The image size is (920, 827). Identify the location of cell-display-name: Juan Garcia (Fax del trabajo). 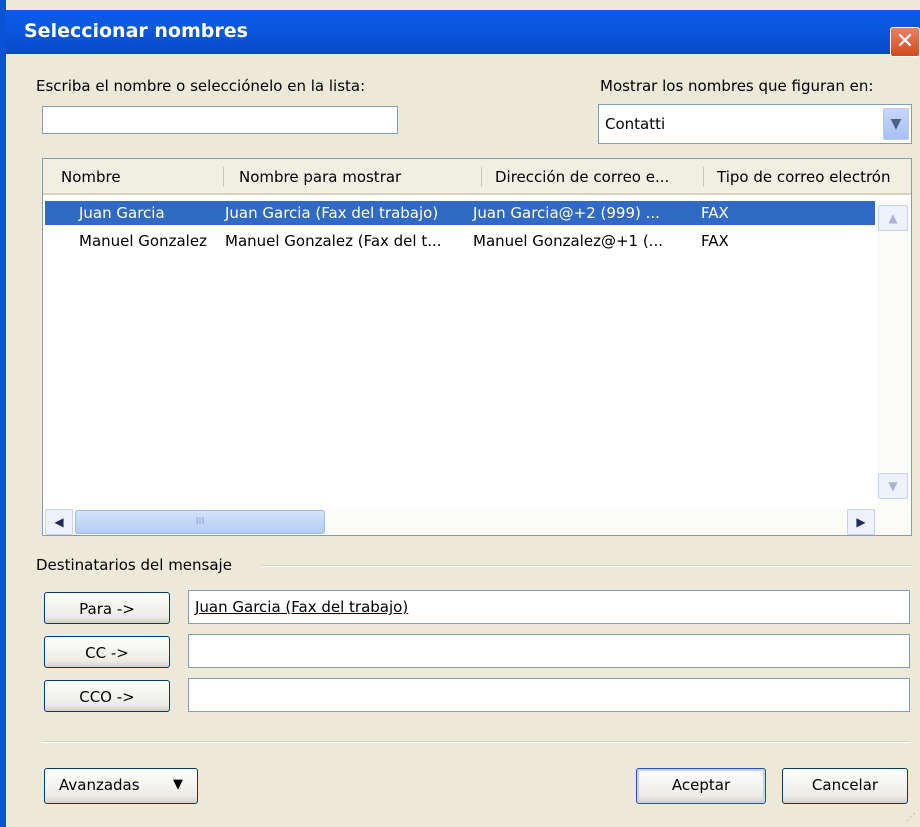
(332, 213).